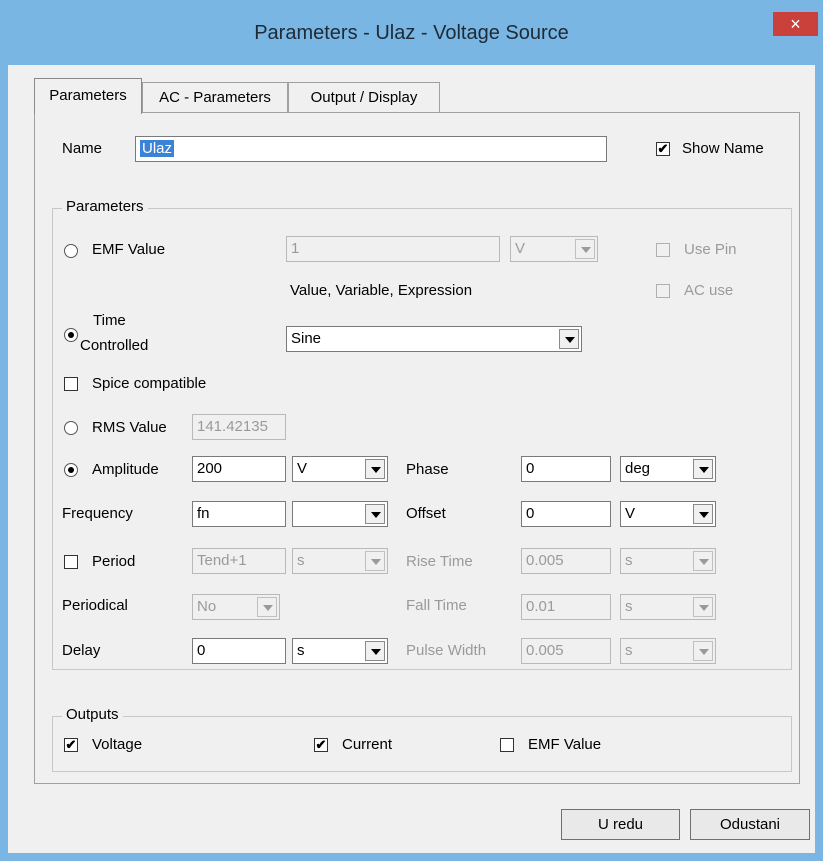 The width and height of the screenshot is (823, 861). What do you see at coordinates (71, 384) in the screenshot?
I see `spice-compatible-checkbox` at bounding box center [71, 384].